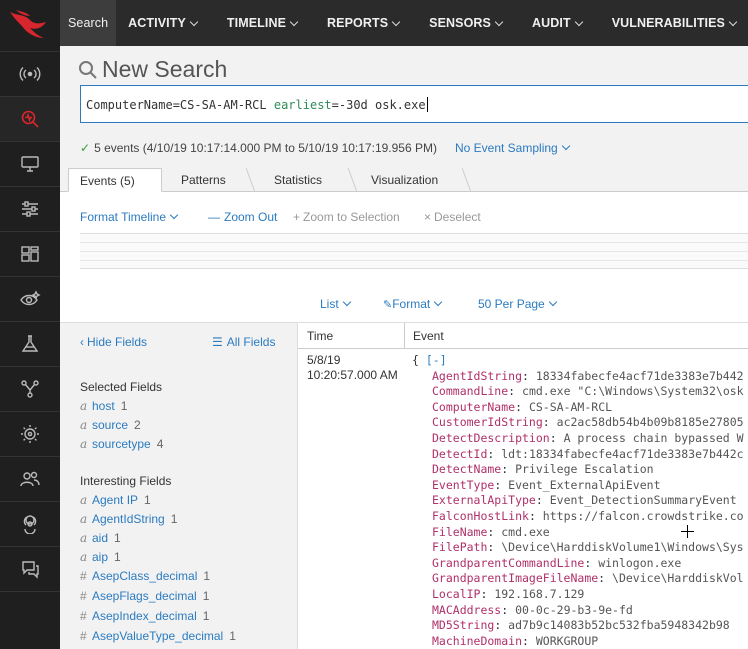 The image size is (748, 649). What do you see at coordinates (436, 360) in the screenshot?
I see `collapse-toggle: [-]` at bounding box center [436, 360].